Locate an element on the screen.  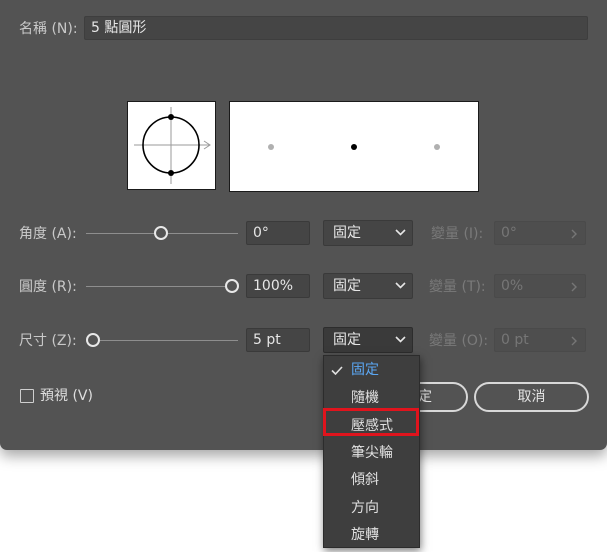
name-input: 5 點圓形 is located at coordinates (336, 28).